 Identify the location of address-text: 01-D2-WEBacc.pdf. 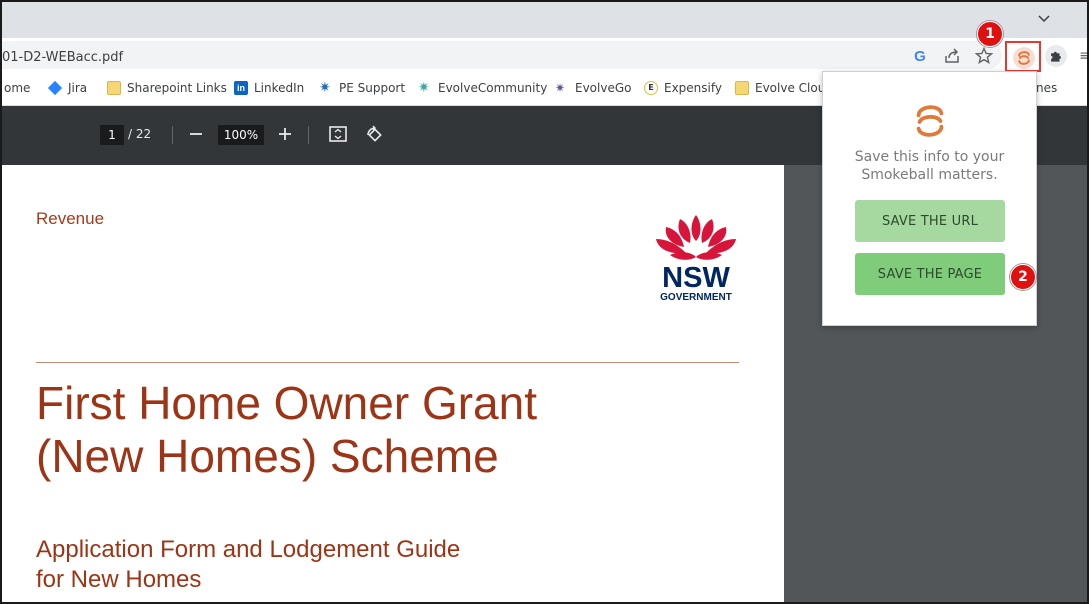
(62, 57).